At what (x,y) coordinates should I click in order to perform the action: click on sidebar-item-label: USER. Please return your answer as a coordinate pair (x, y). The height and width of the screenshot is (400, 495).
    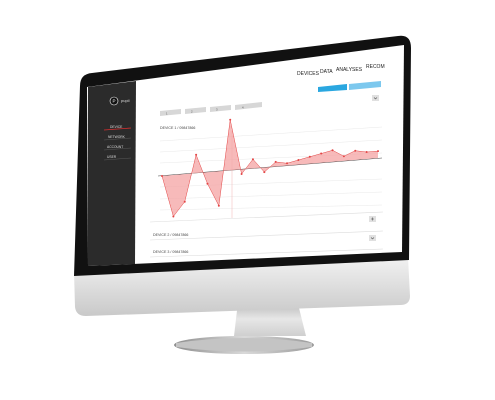
    Looking at the image, I should click on (112, 157).